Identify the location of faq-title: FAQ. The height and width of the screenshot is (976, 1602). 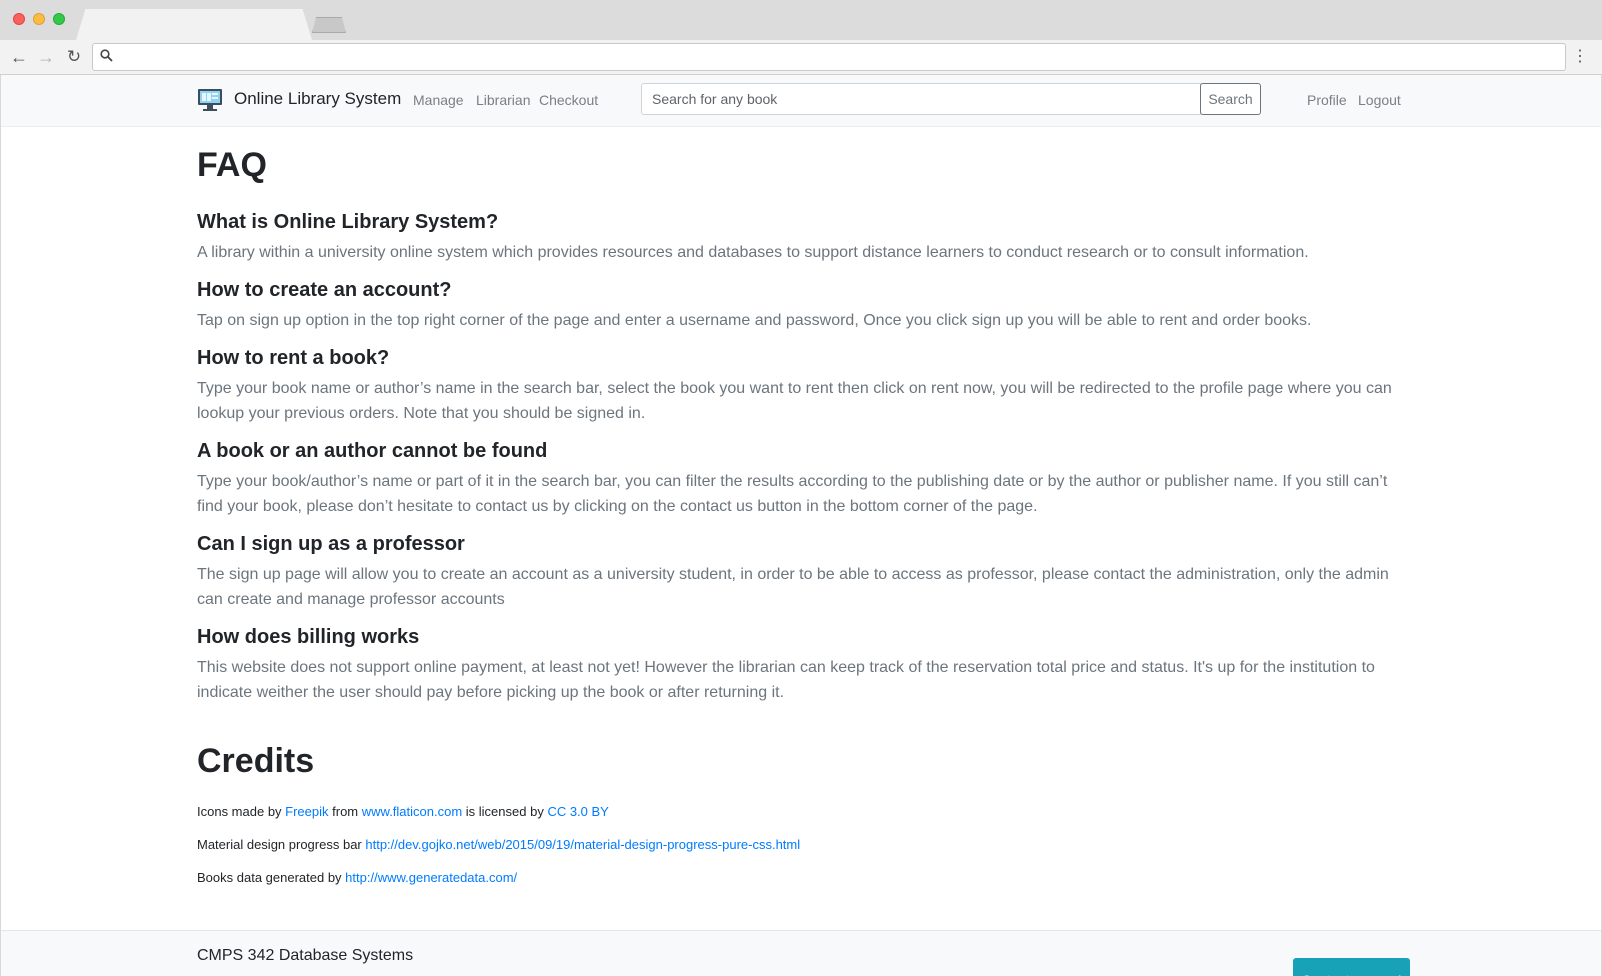
(232, 165).